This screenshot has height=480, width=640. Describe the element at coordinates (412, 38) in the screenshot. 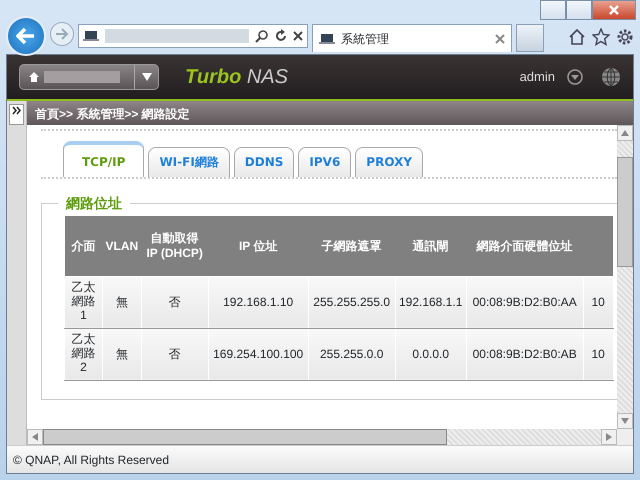

I see `browser-tab: 系統管理` at that location.